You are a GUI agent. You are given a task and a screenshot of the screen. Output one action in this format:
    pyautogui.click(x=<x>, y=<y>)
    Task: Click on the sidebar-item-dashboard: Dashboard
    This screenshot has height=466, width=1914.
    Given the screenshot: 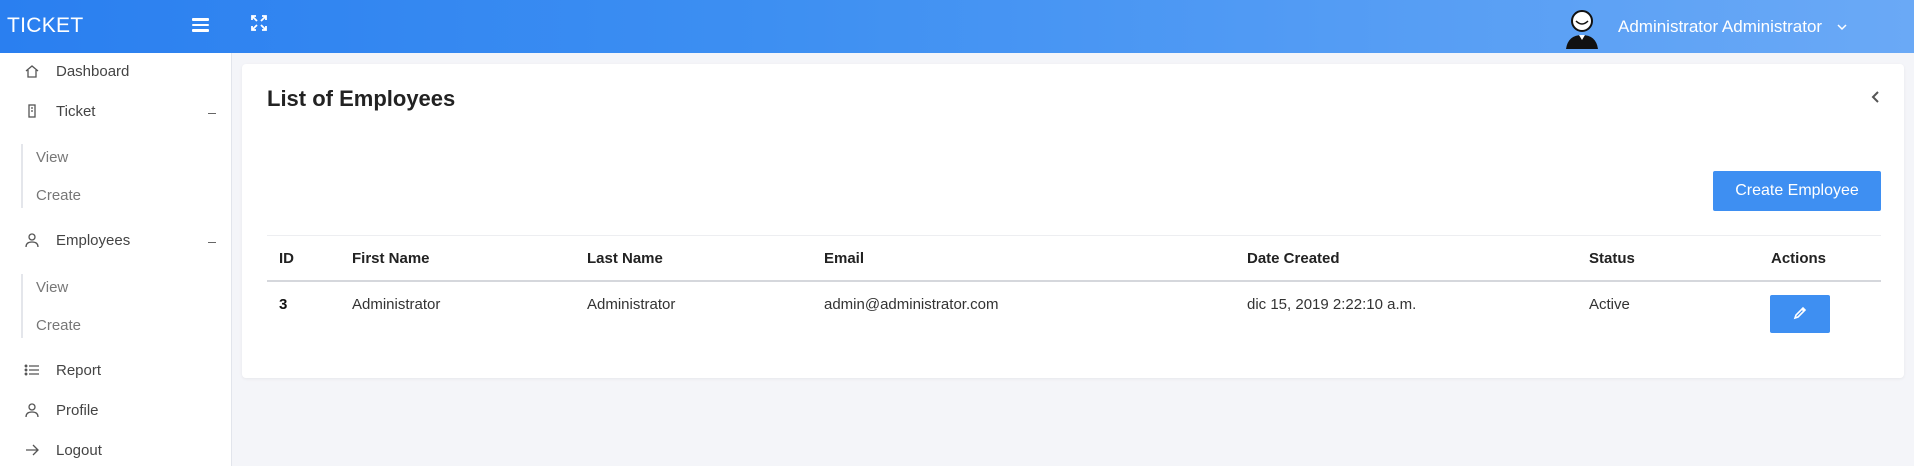 What is the action you would take?
    pyautogui.click(x=115, y=71)
    